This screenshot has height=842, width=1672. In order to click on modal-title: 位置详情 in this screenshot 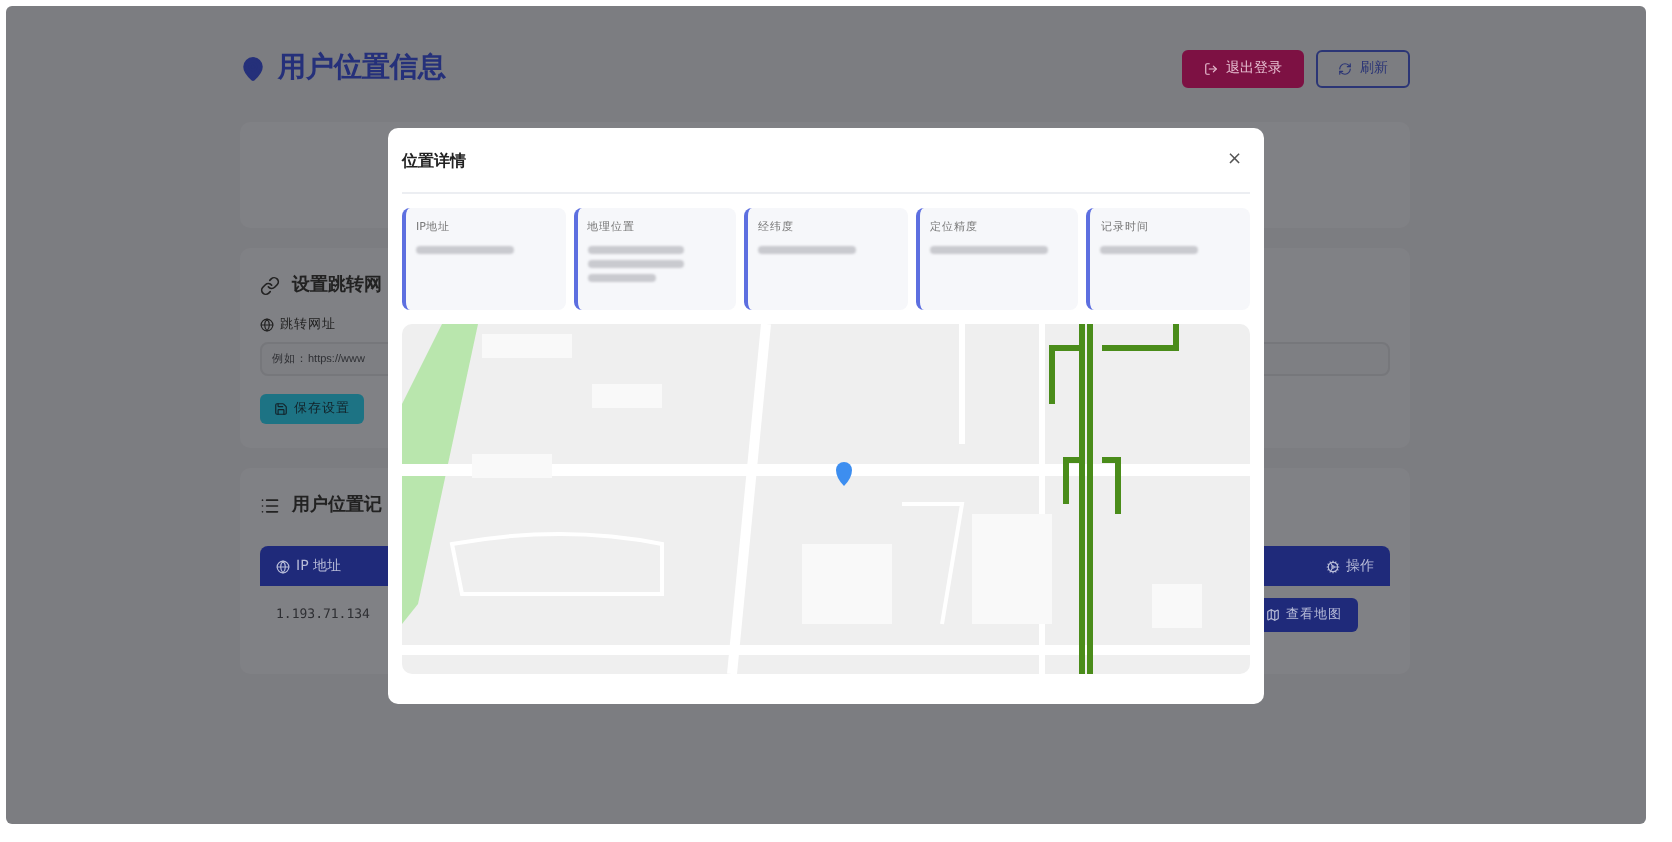, I will do `click(434, 160)`.